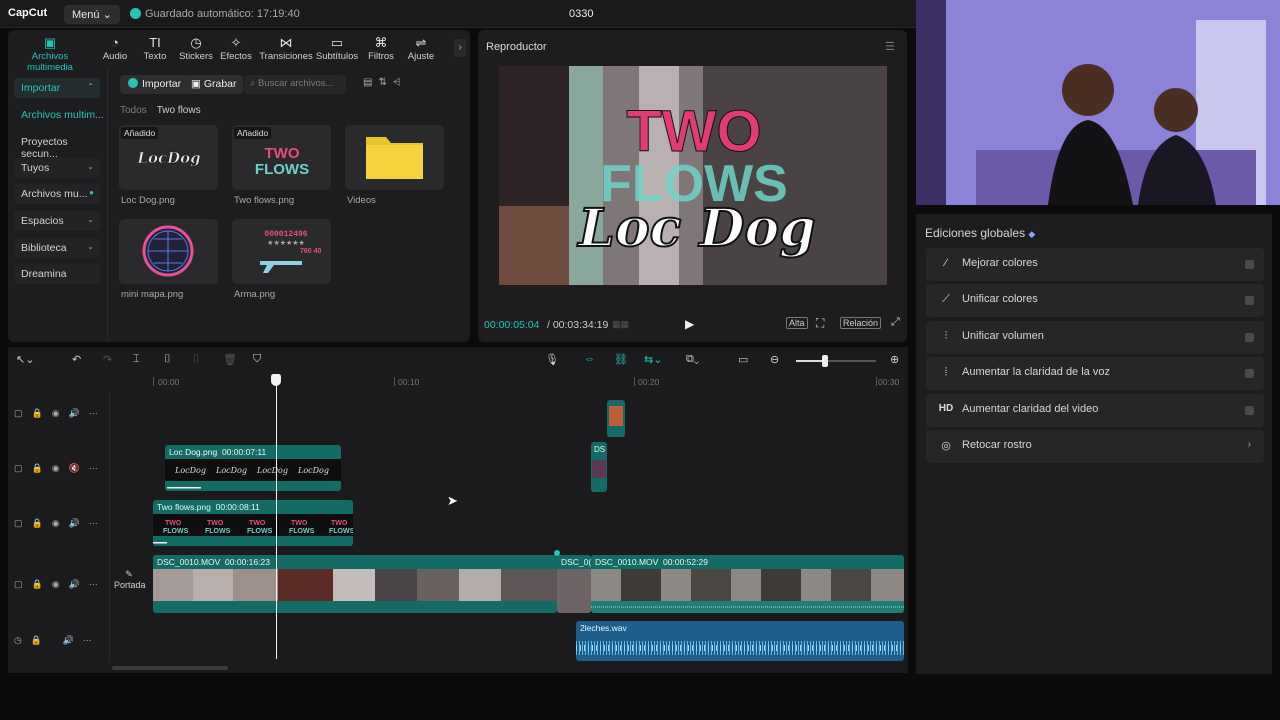  What do you see at coordinates (820, 323) in the screenshot?
I see `fit-screen-icon: ⛶` at bounding box center [820, 323].